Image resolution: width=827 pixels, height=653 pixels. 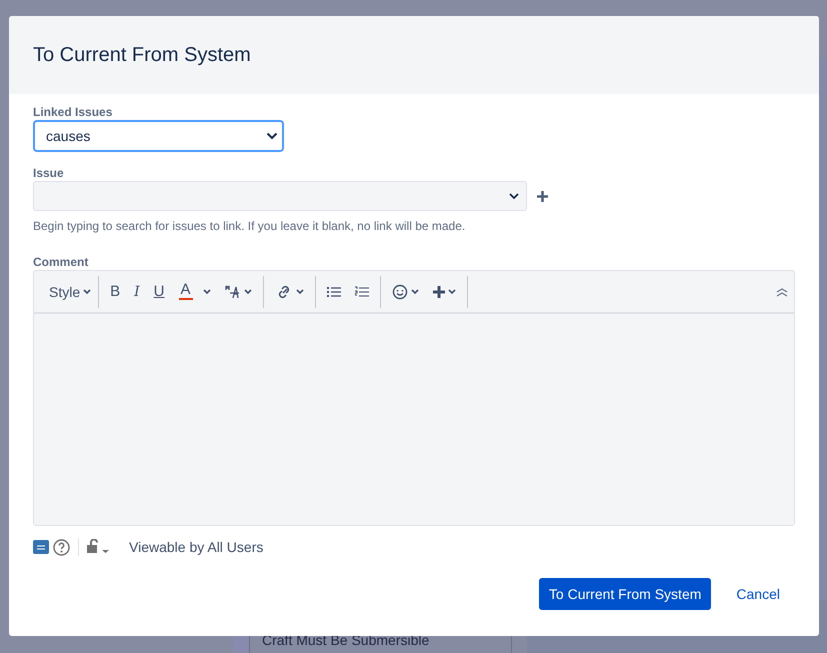 What do you see at coordinates (333, 292) in the screenshot?
I see `bullet-list-icon` at bounding box center [333, 292].